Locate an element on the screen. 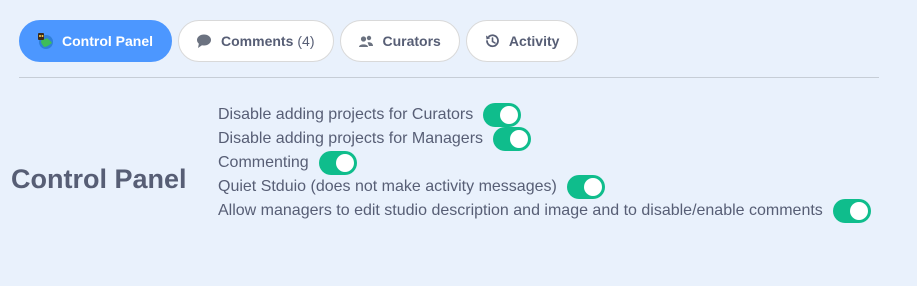 Image resolution: width=917 pixels, height=286 pixels. comment-count: (4) is located at coordinates (306, 41).